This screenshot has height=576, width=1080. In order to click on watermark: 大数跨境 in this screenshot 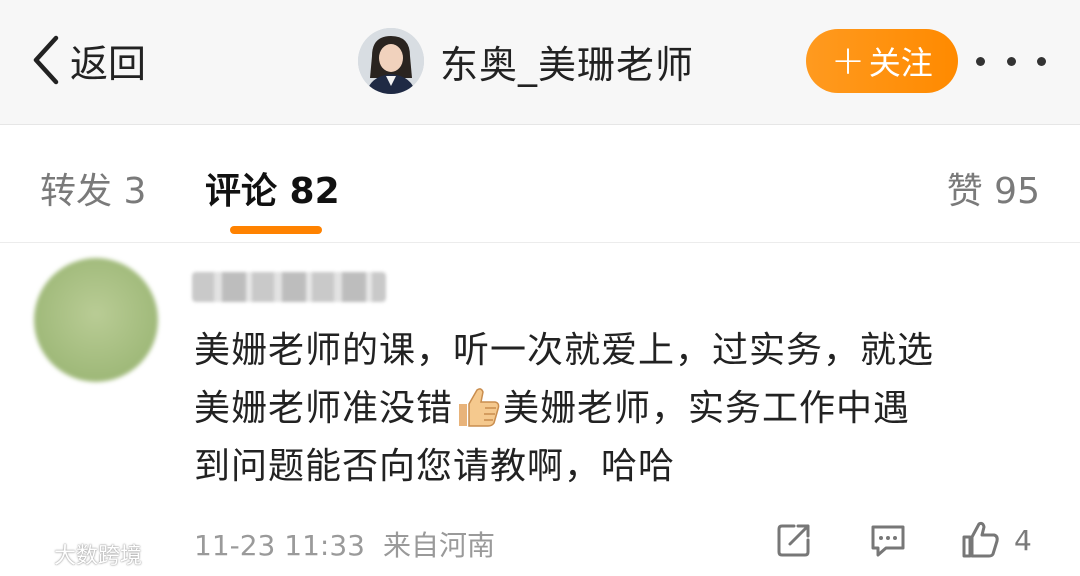, I will do `click(75, 554)`.